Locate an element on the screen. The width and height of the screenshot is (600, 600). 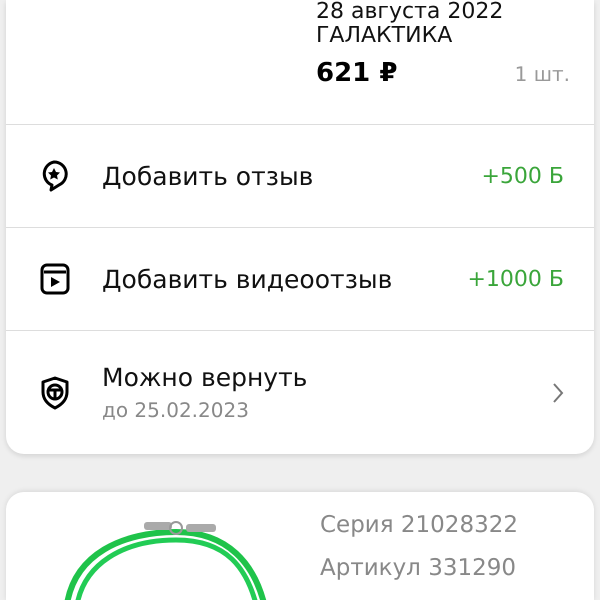
action-label: Можно вернуть is located at coordinates (205, 377).